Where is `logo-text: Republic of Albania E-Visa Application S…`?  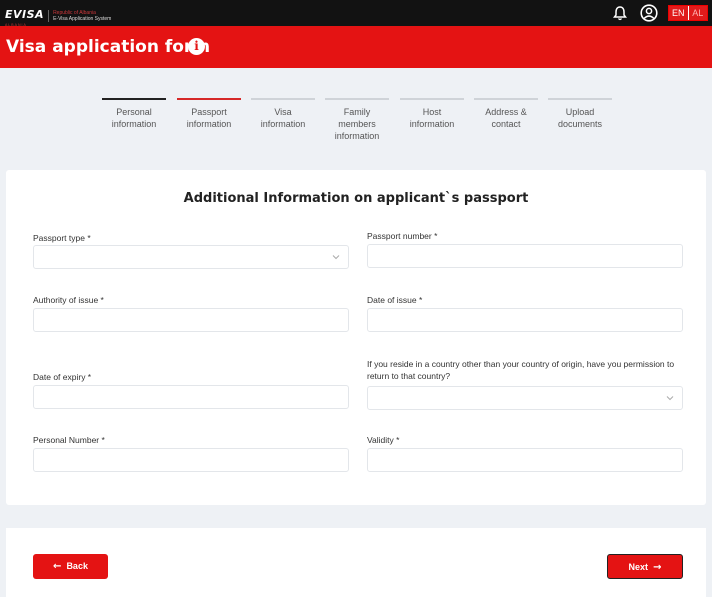 logo-text: Republic of Albania E-Visa Application S… is located at coordinates (79, 16).